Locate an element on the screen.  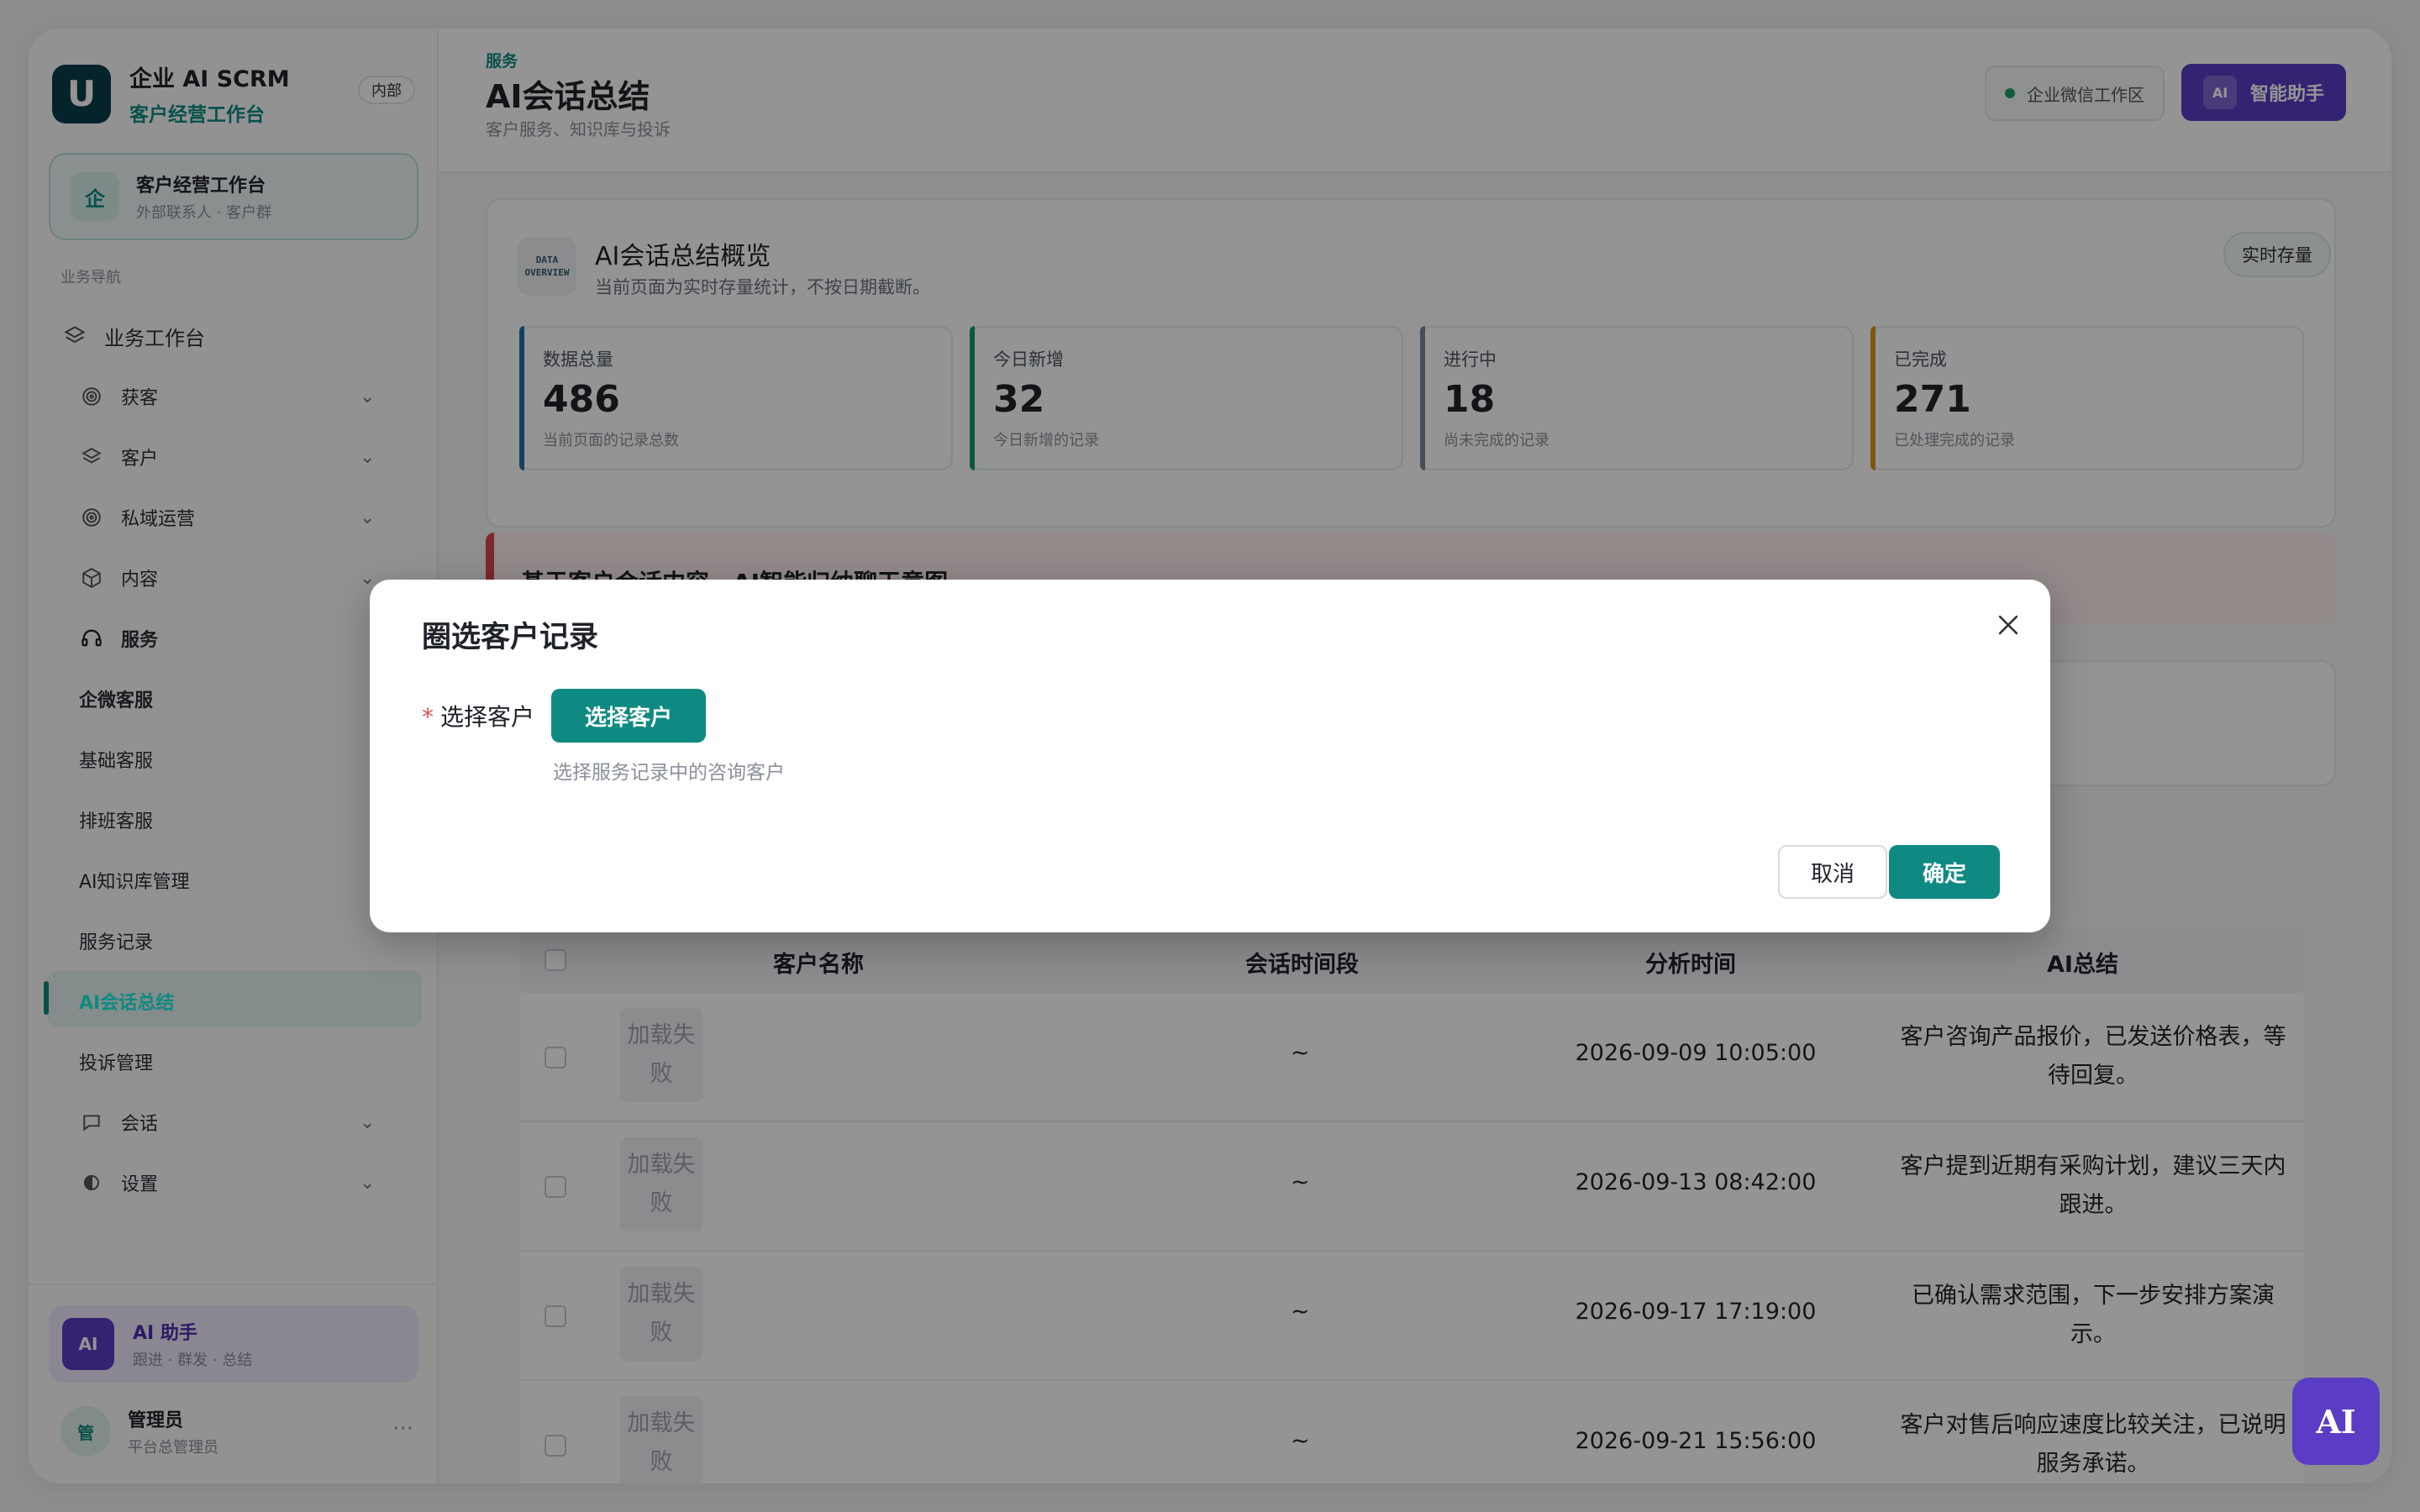
cancel-button: 取消 is located at coordinates (1832, 872).